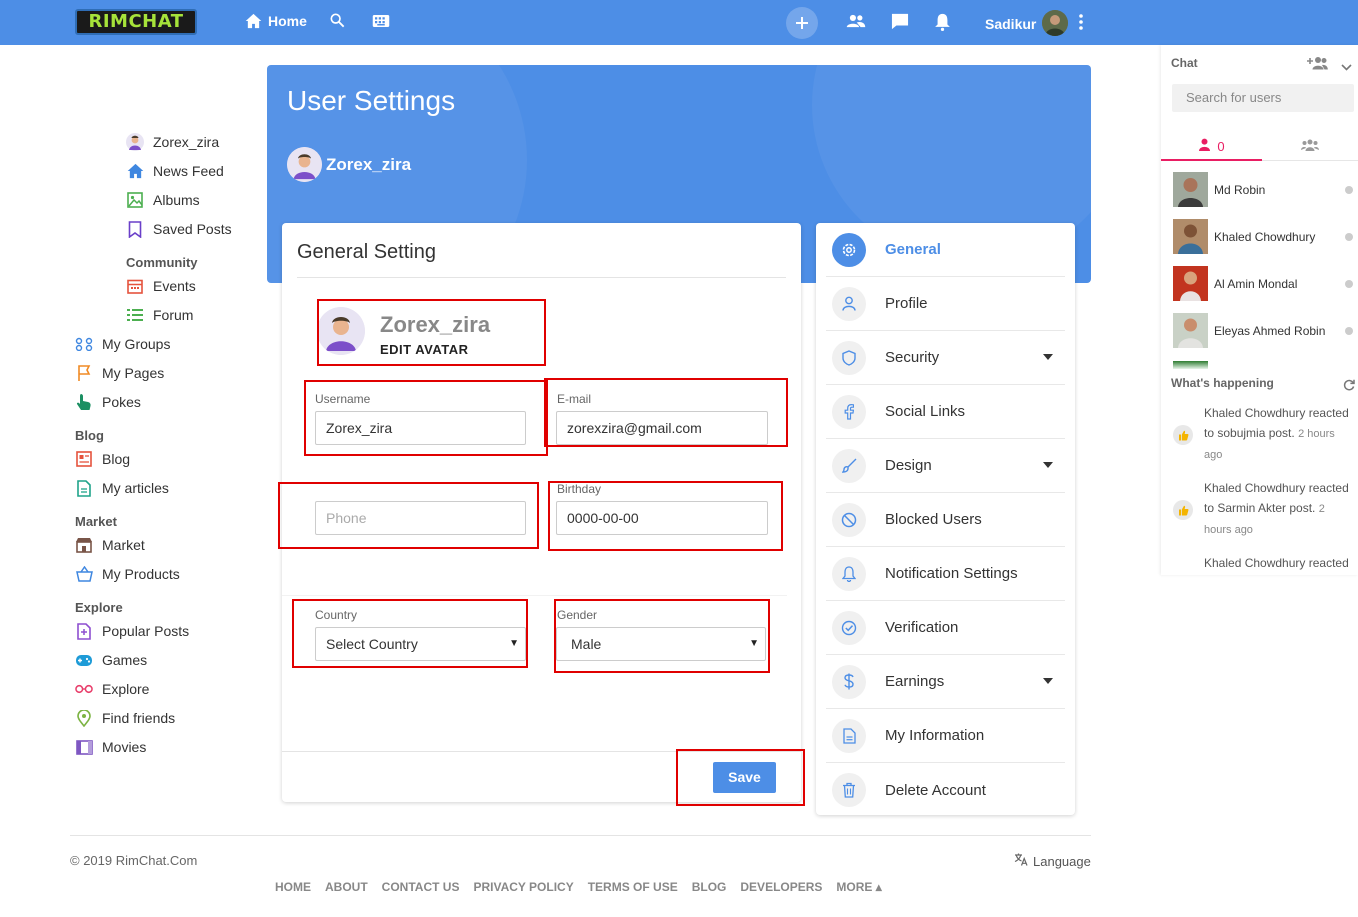 The height and width of the screenshot is (917, 1358). I want to click on sidebar-item-movies: Movies, so click(110, 747).